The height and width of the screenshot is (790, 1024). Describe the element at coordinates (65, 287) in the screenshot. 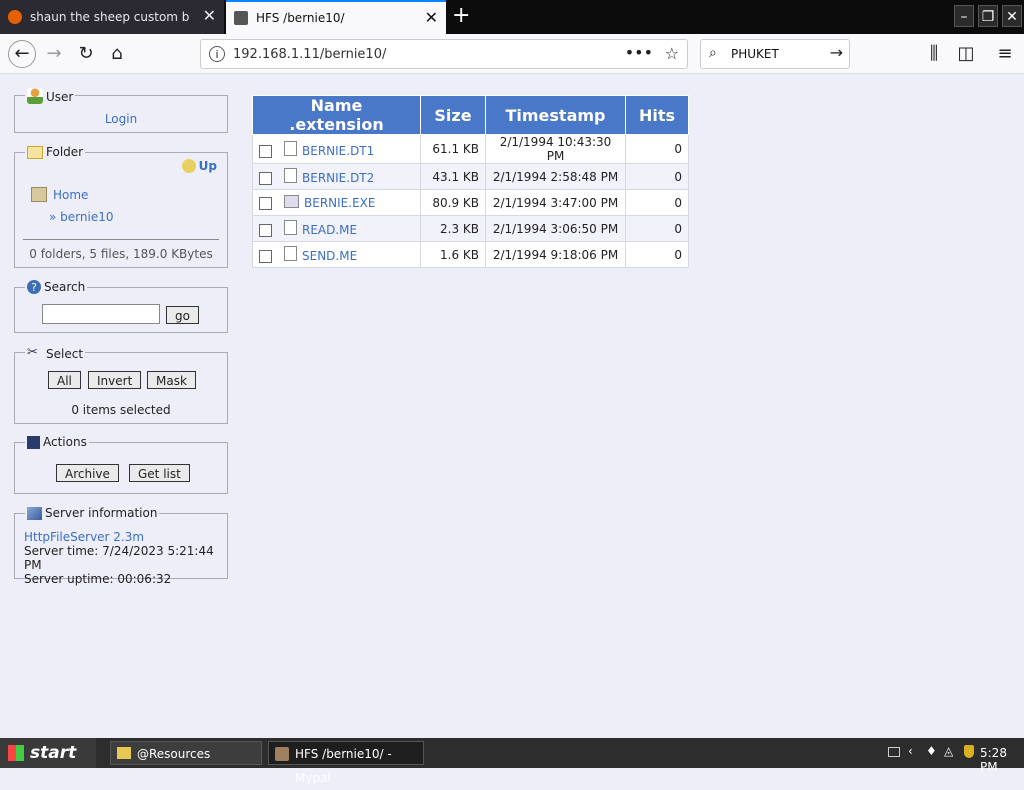

I see `search-title: Search` at that location.